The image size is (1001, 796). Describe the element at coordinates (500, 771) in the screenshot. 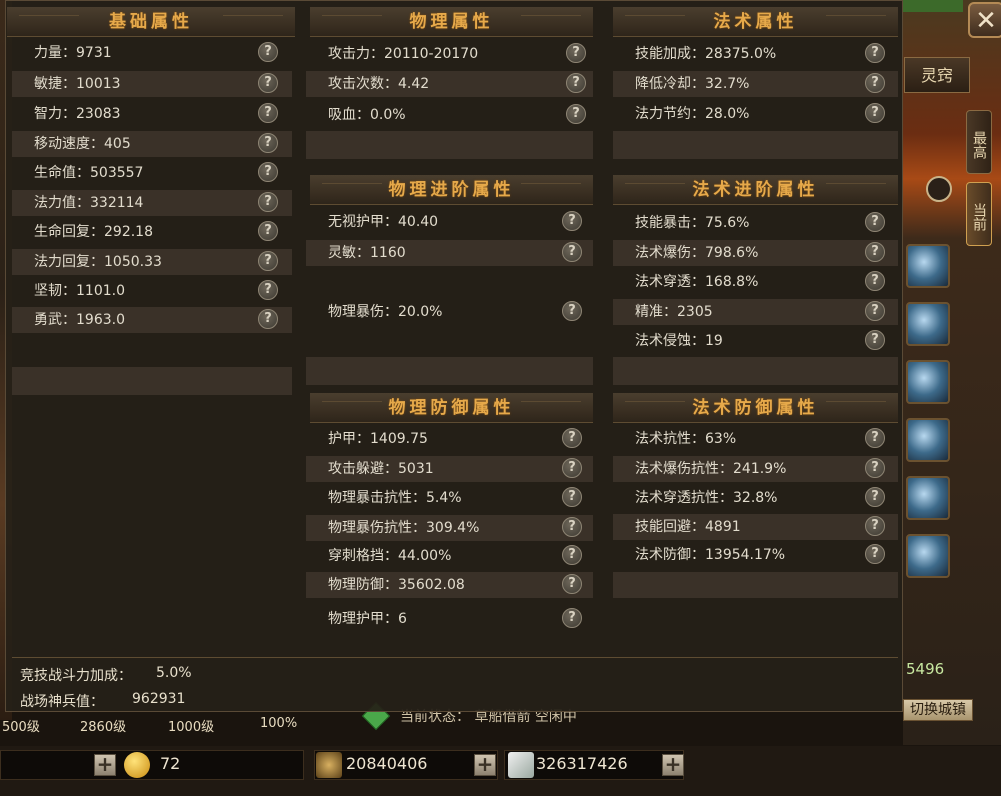

I see `resource-bar: + 72 20840406 + 326317426 +` at that location.